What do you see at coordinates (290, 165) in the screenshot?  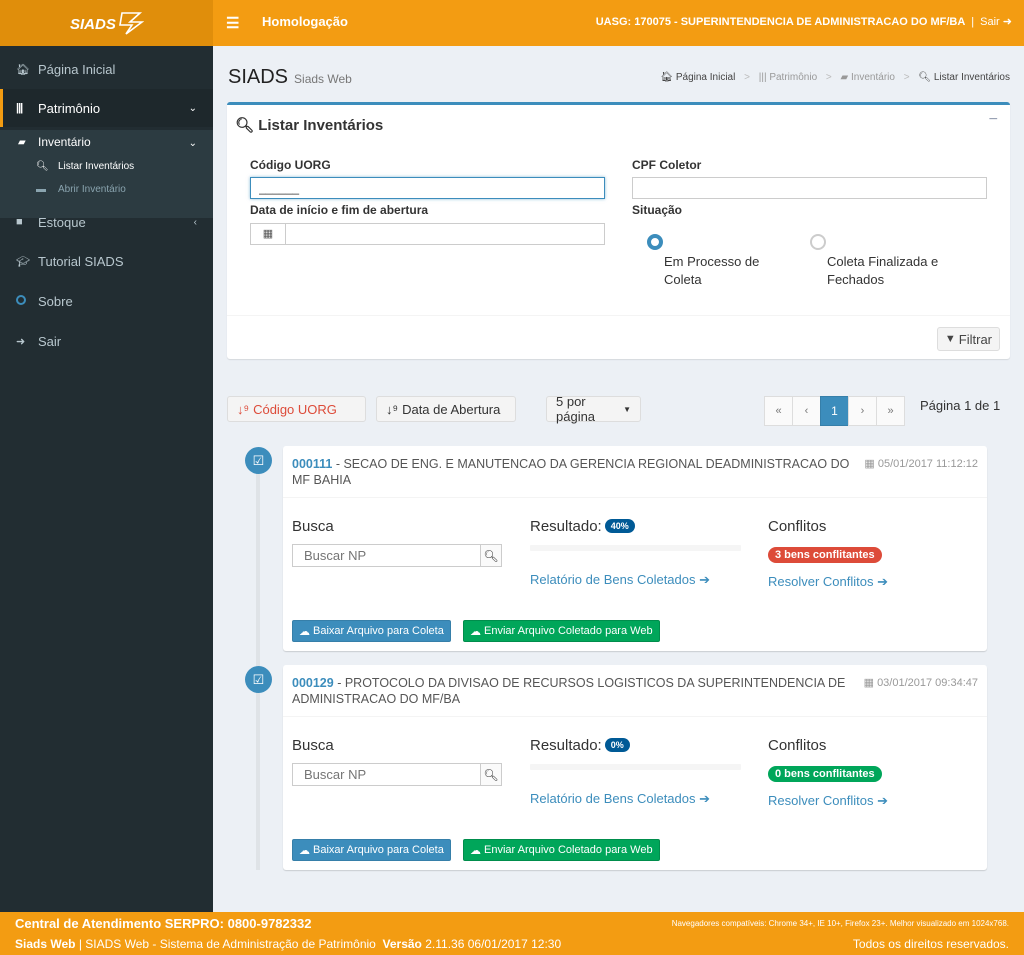 I see `codigo-uorg-label: Código UORG` at bounding box center [290, 165].